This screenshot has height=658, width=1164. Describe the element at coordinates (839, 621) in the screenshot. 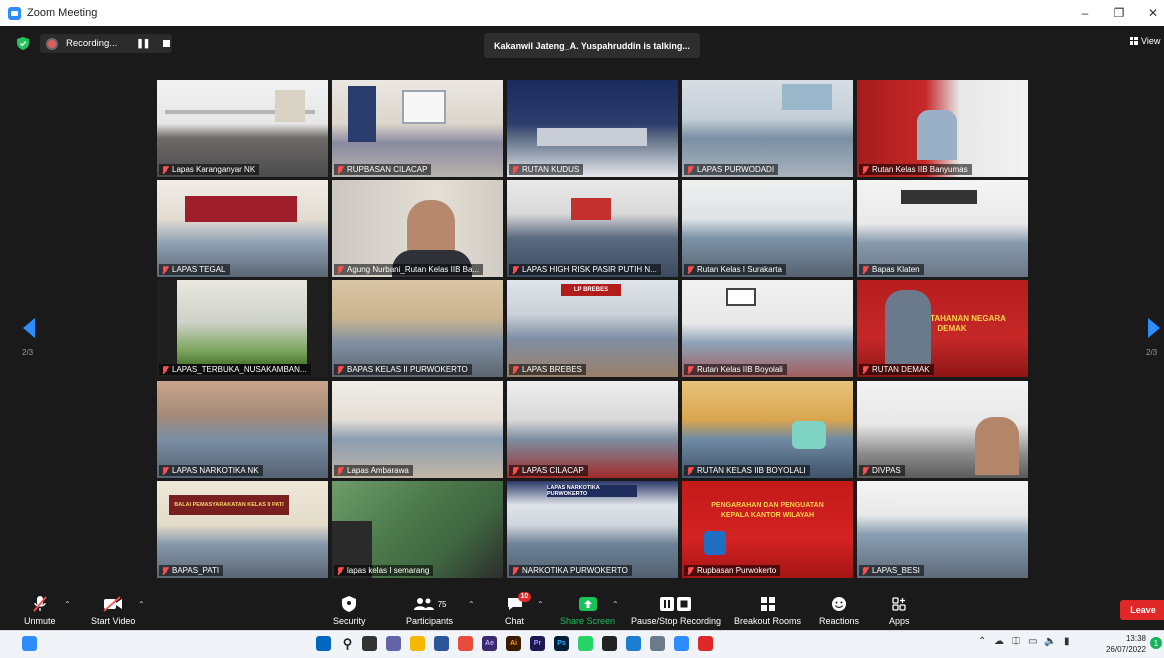

I see `reactions-label: Reactions` at that location.